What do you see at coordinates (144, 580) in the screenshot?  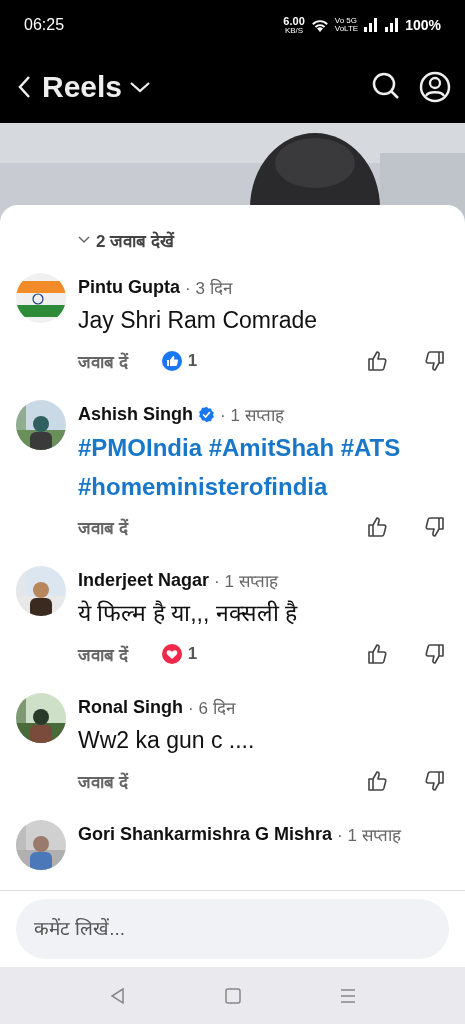 I see `commenter-name: Inderjeet Nagar` at bounding box center [144, 580].